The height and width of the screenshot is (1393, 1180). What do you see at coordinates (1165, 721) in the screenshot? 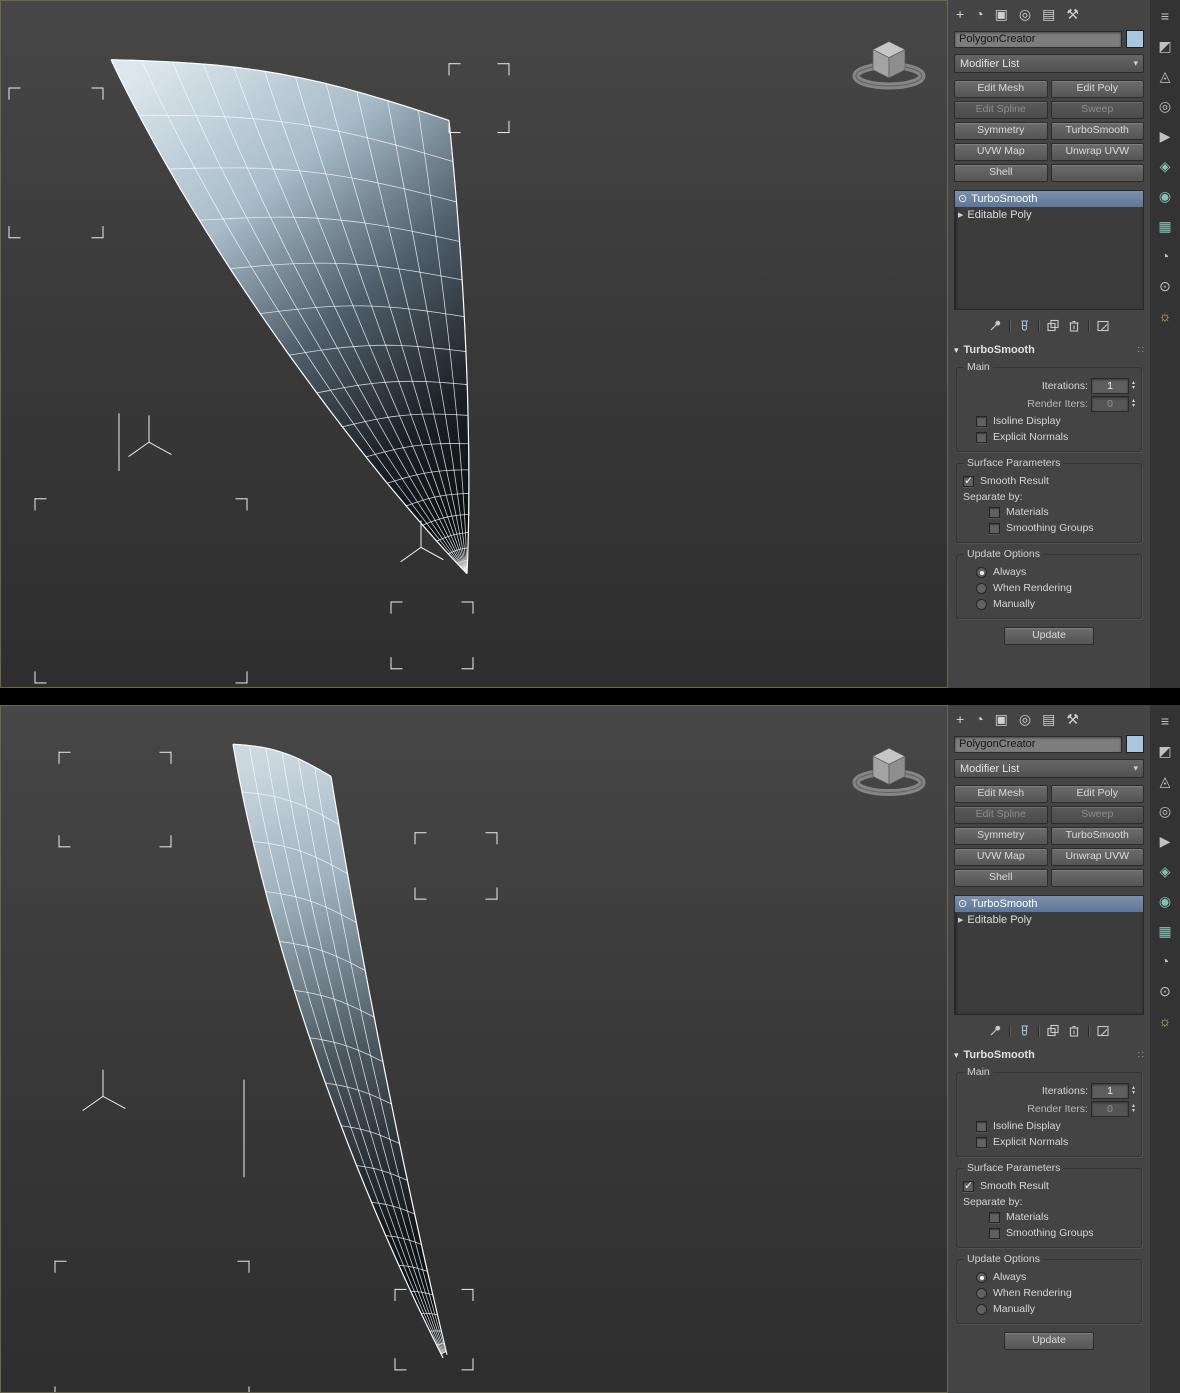
I see `list-icon: ≡` at bounding box center [1165, 721].